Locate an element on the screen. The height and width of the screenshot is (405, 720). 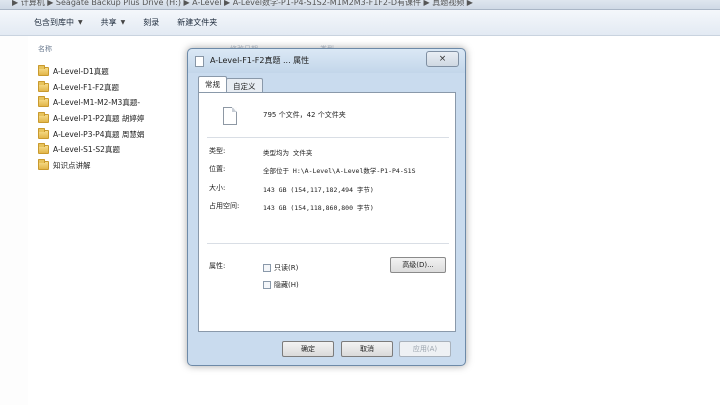
file-name: A-Level-D1真题 is located at coordinates (81, 72).